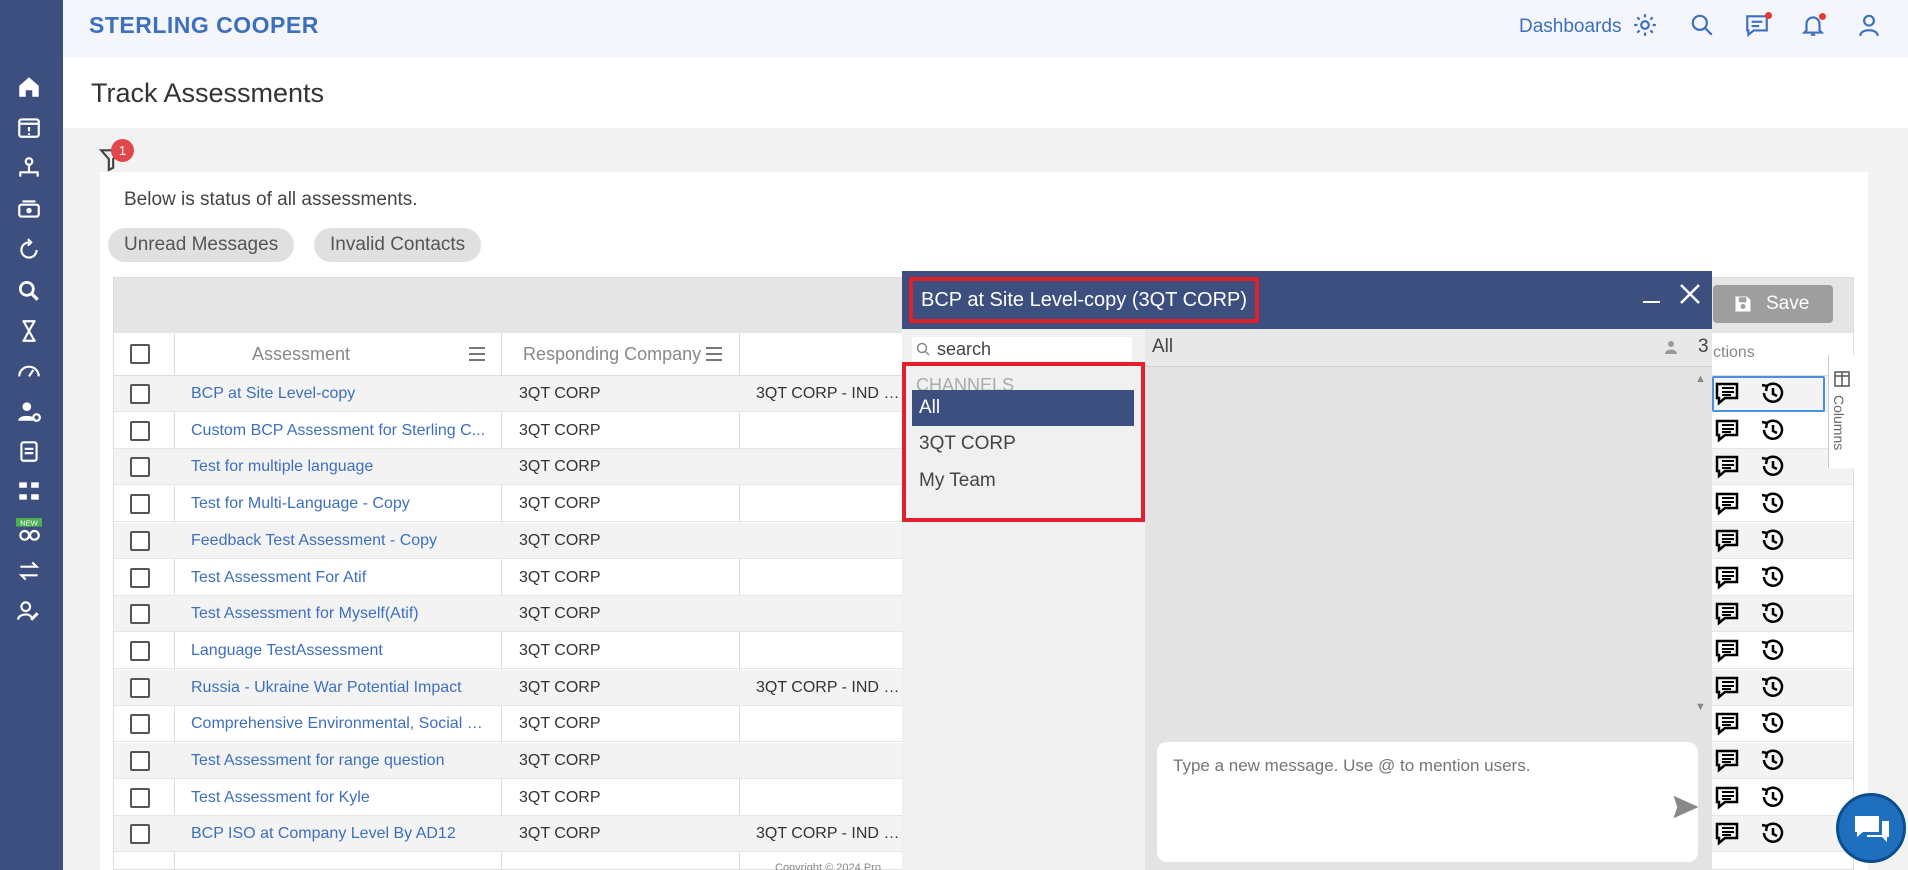 This screenshot has height=870, width=1908. I want to click on messages-icon, so click(1759, 27).